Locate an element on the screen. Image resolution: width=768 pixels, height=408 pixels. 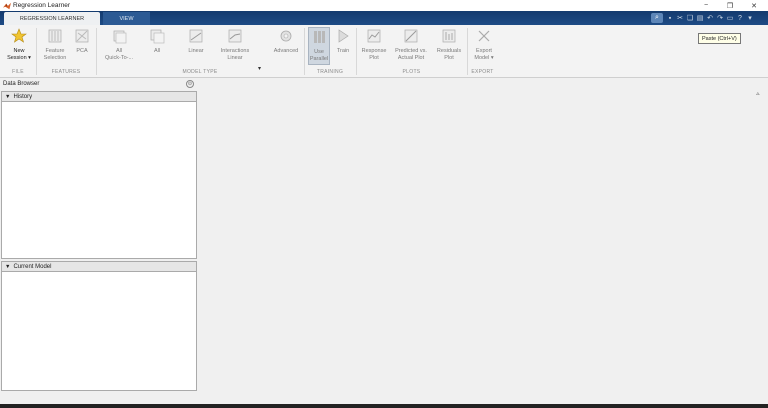
parallel-icon is located at coordinates (319, 37).